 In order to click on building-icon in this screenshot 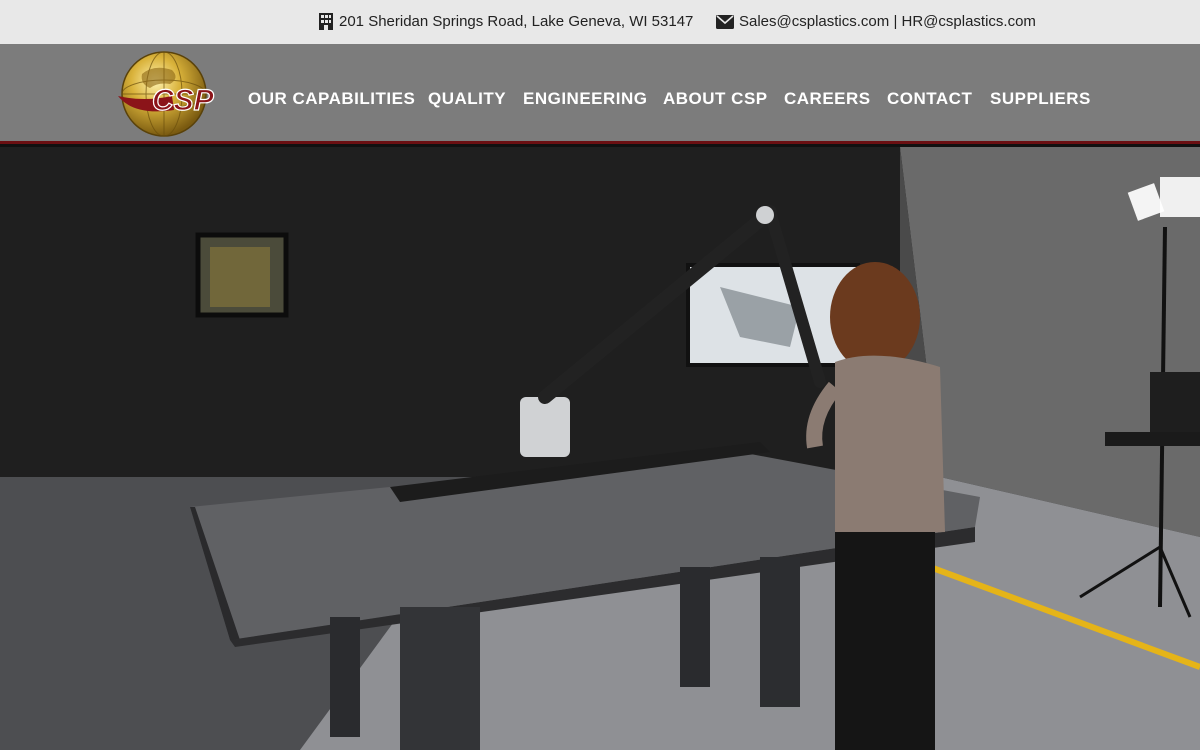, I will do `click(326, 21)`.